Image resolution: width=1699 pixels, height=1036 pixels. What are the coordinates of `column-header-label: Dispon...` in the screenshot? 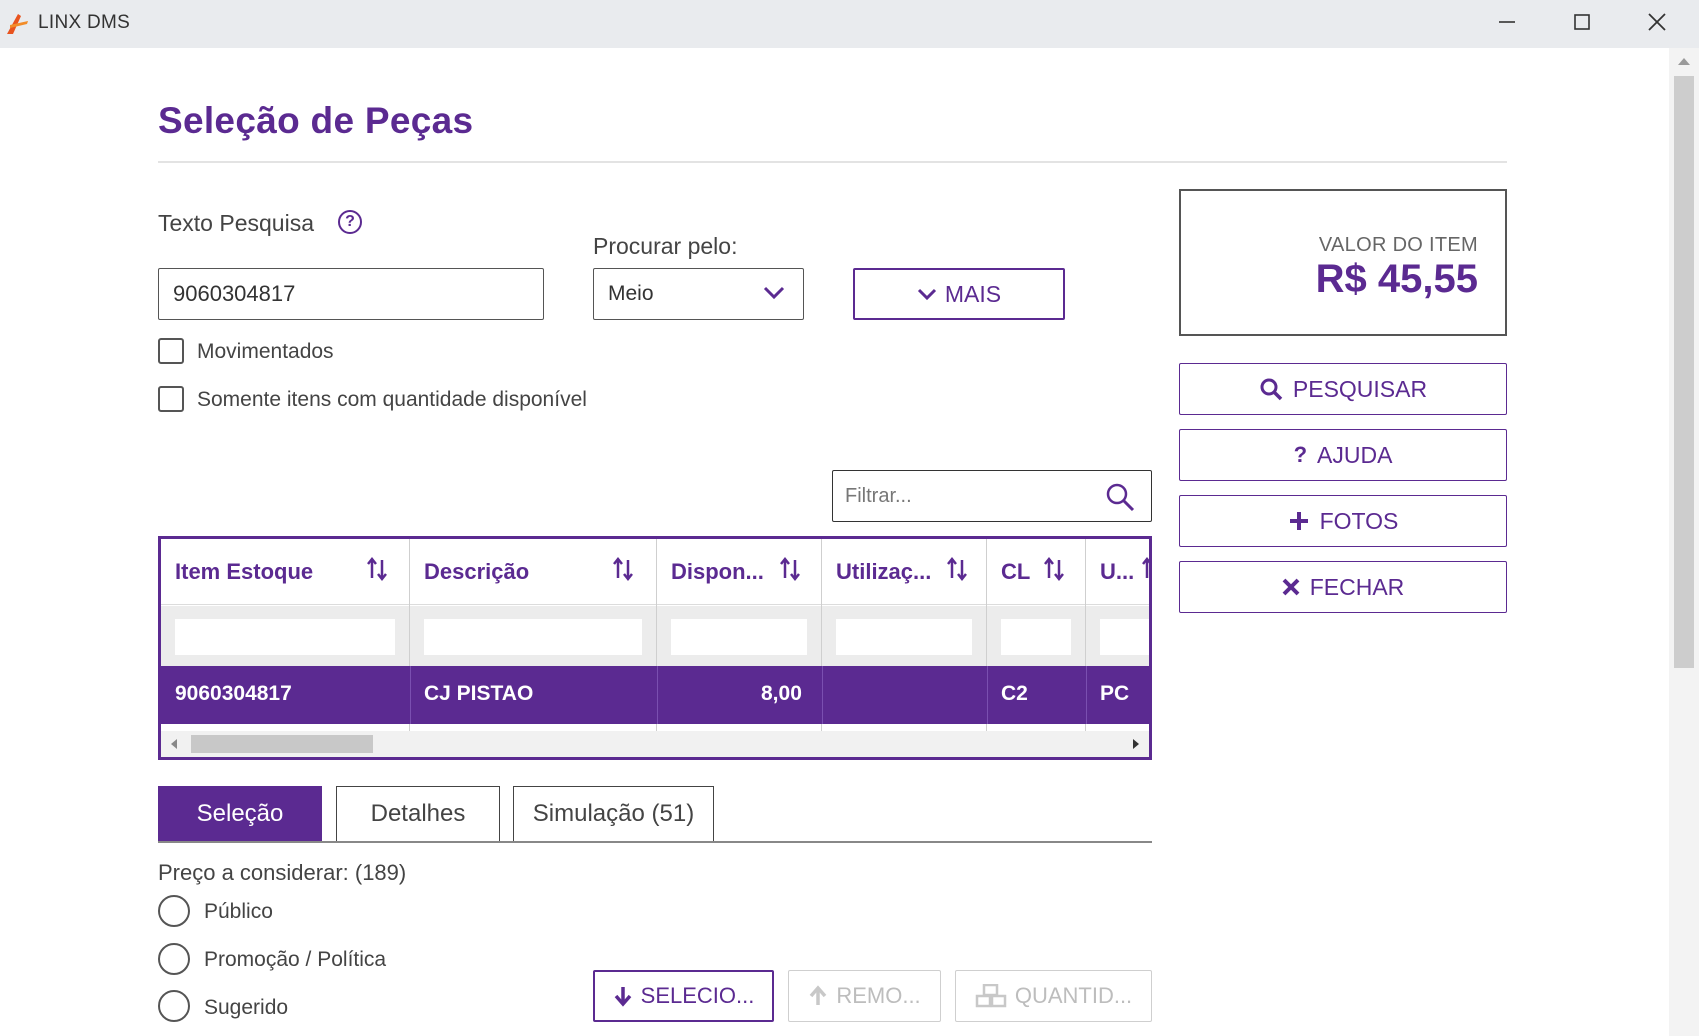 It's located at (717, 571).